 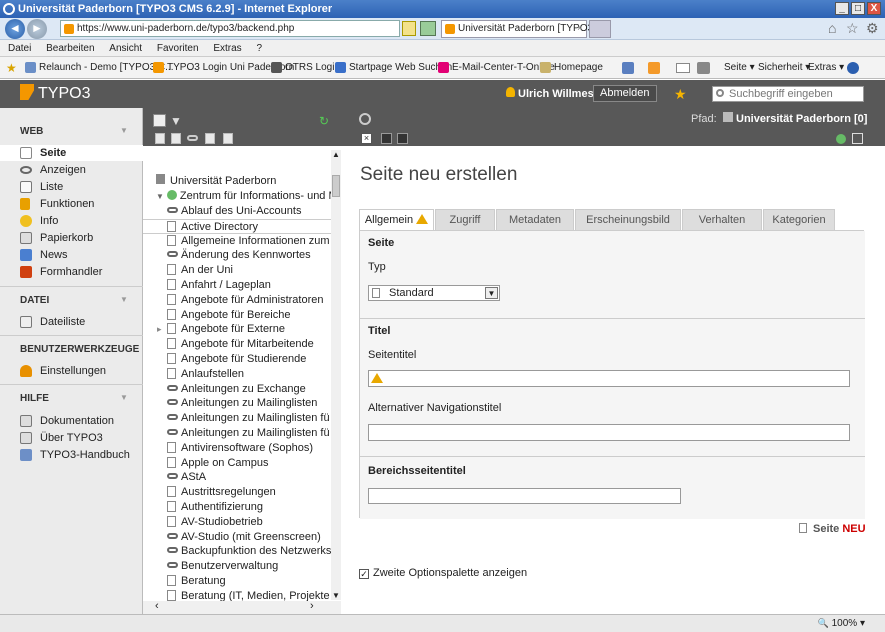 What do you see at coordinates (535, 220) in the screenshot?
I see `tab-metadaten: Metadaten` at bounding box center [535, 220].